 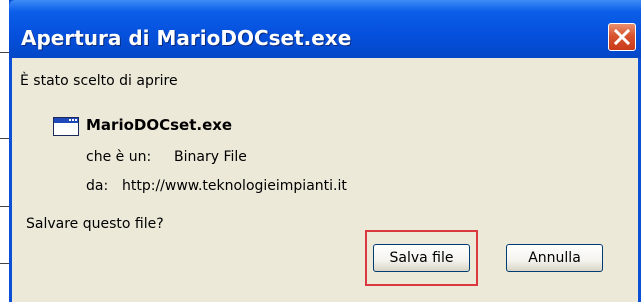 What do you see at coordinates (4, 151) in the screenshot?
I see `background-edge` at bounding box center [4, 151].